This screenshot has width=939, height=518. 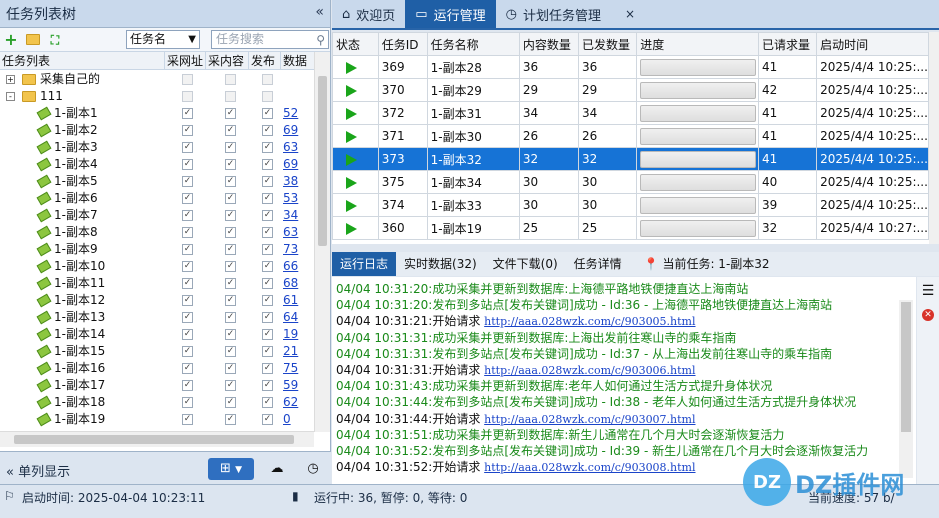 I want to click on tree-task-node: 1-副本4 ✓ ✓ ✓ 69, so click(x=157, y=164).